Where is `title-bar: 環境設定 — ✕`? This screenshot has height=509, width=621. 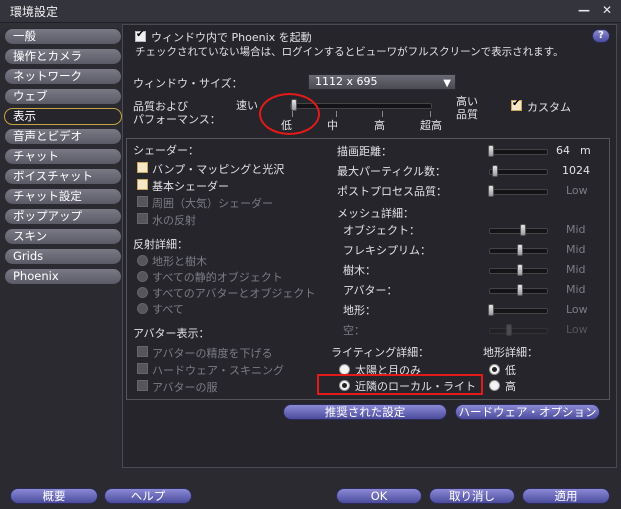 title-bar: 環境設定 — ✕ is located at coordinates (310, 11).